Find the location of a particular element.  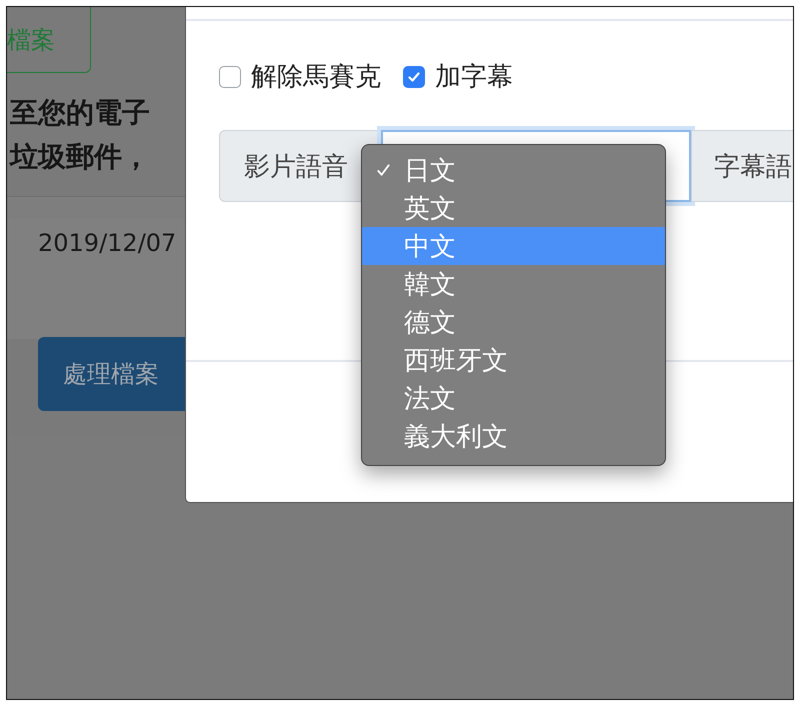

checkbox-label: 解除馬賽克 is located at coordinates (316, 77).